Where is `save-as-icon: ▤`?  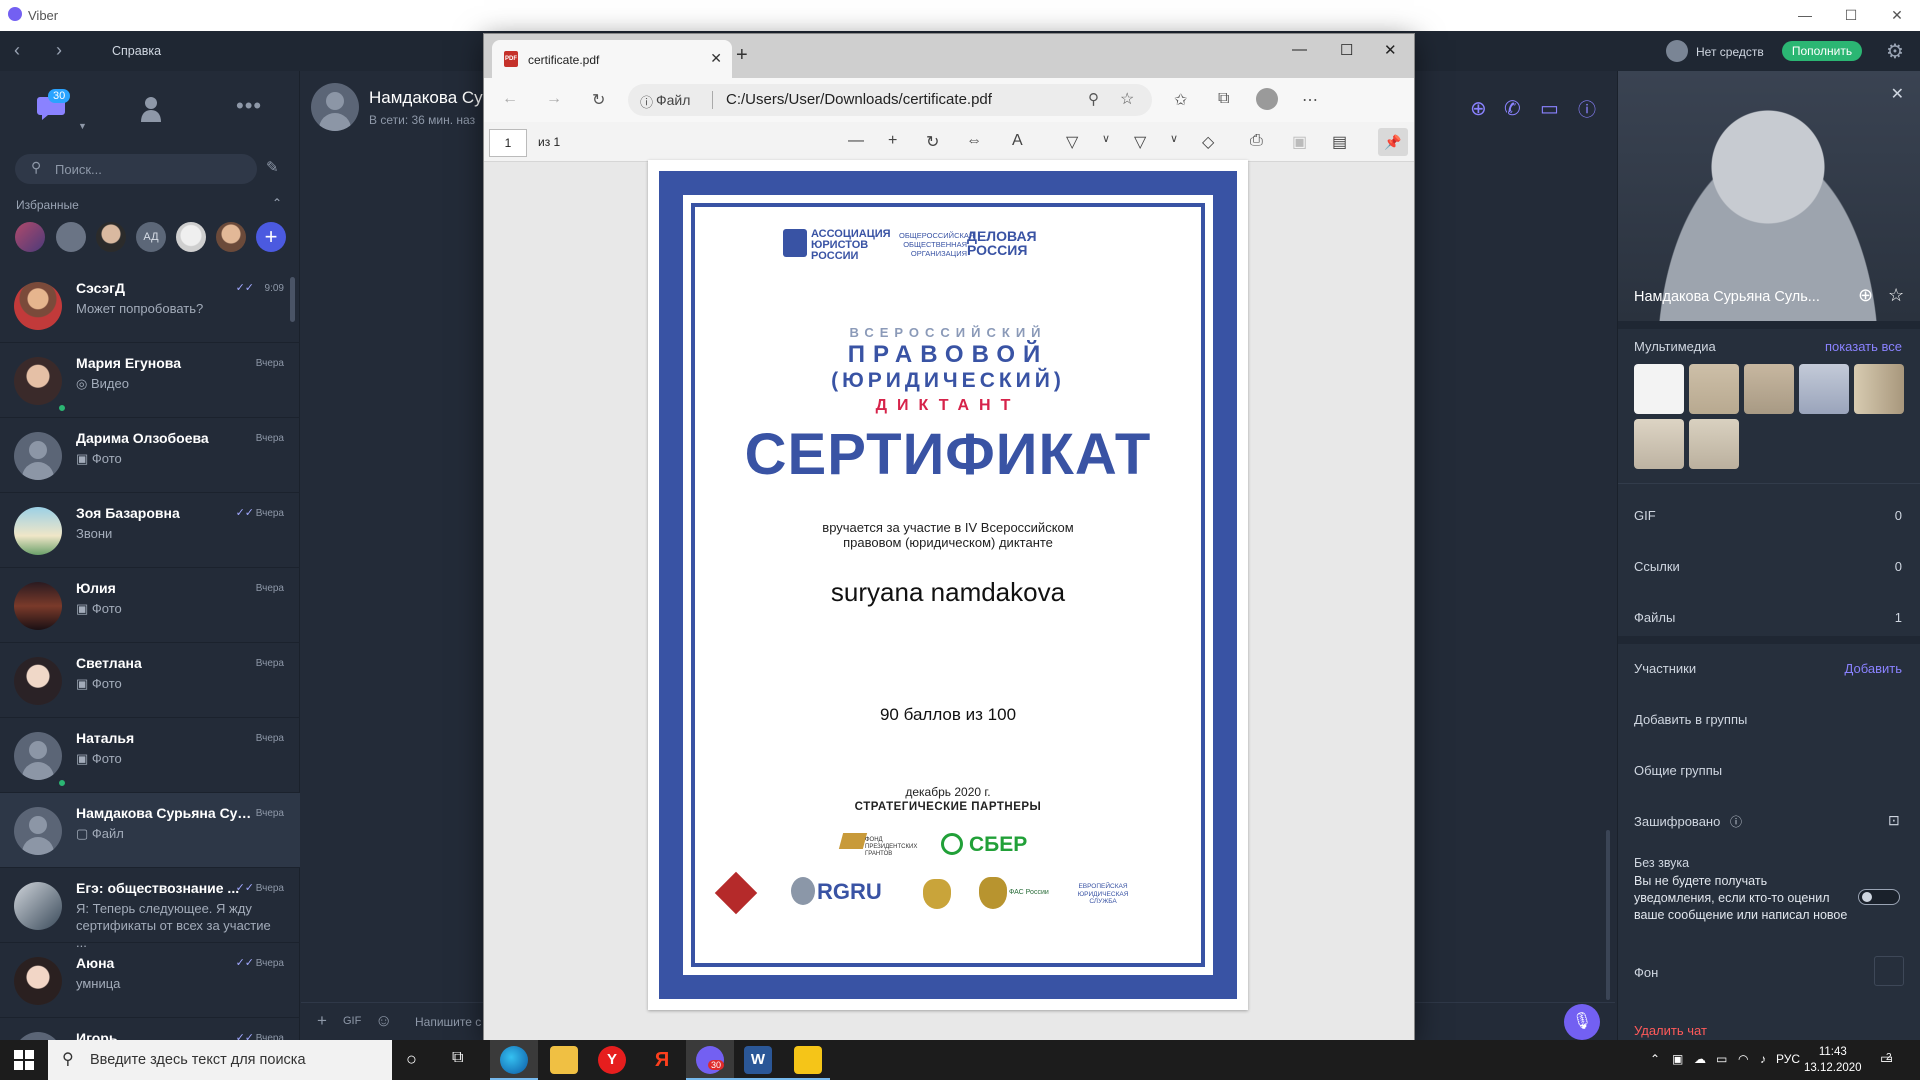 save-as-icon: ▤ is located at coordinates (1339, 142).